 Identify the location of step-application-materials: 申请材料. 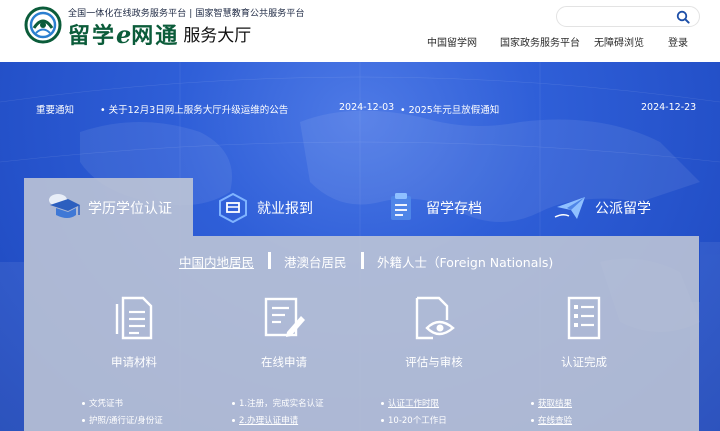
(134, 334).